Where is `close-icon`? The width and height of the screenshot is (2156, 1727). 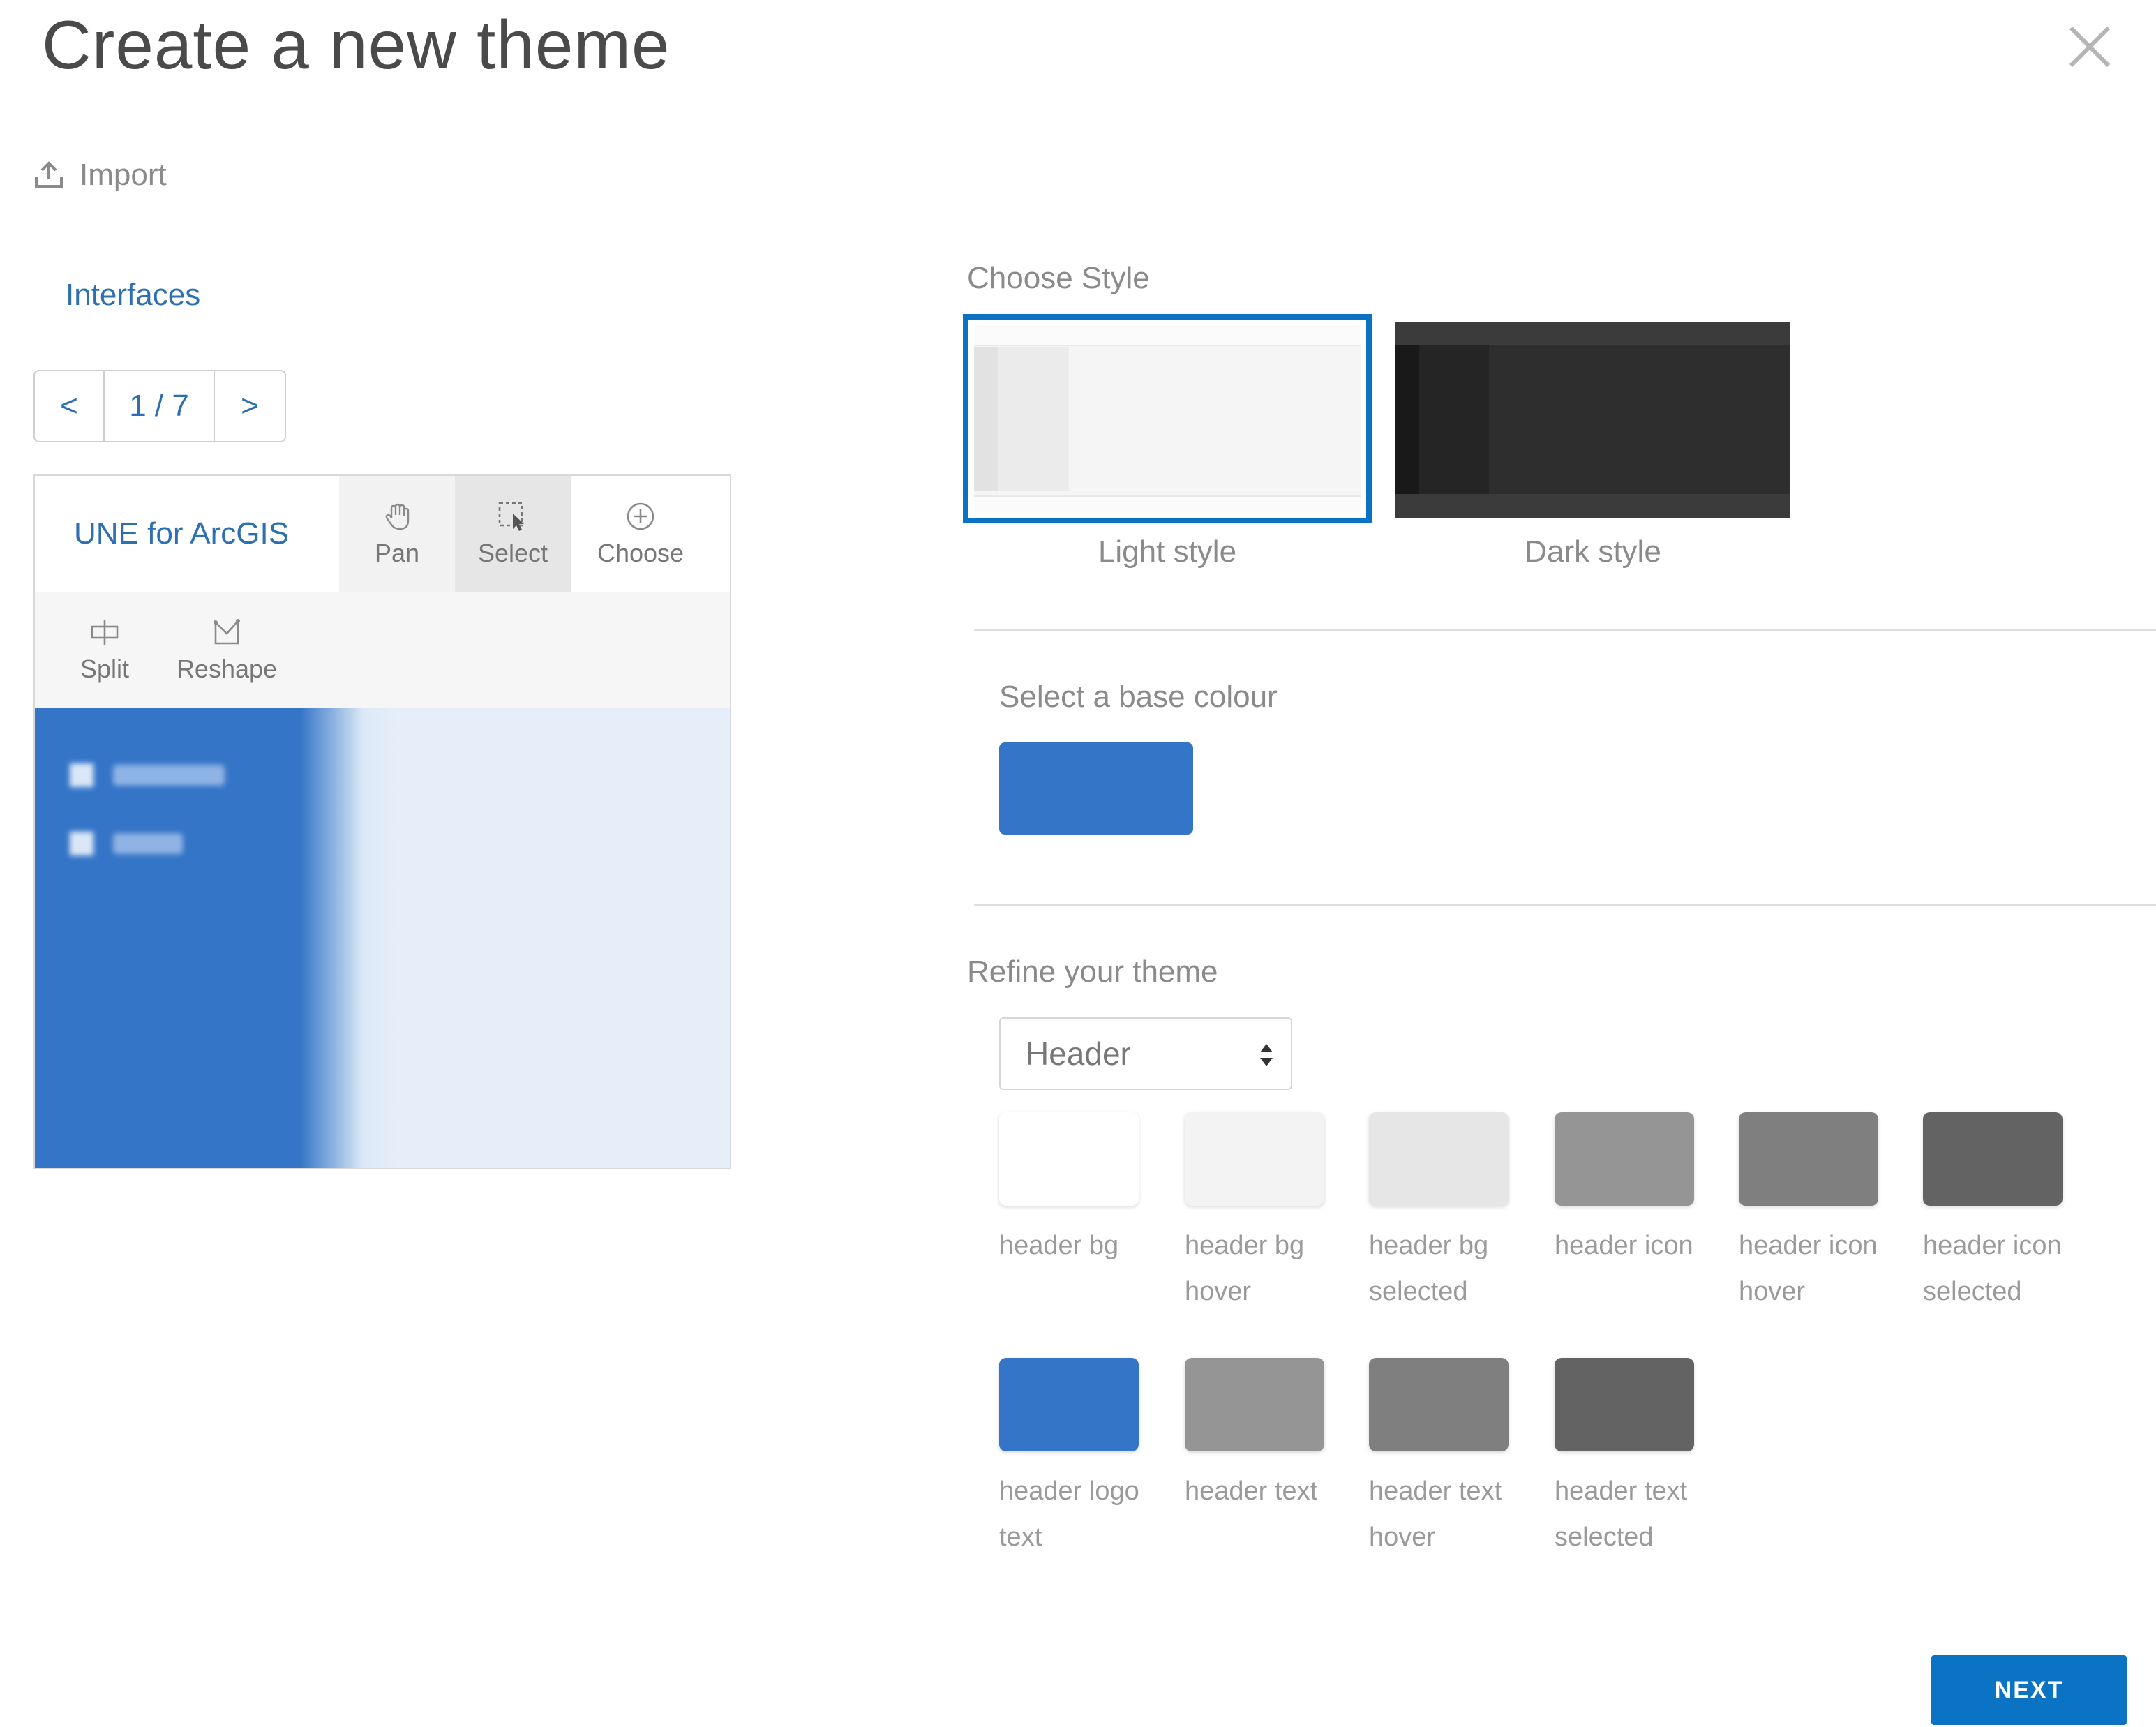 close-icon is located at coordinates (2090, 47).